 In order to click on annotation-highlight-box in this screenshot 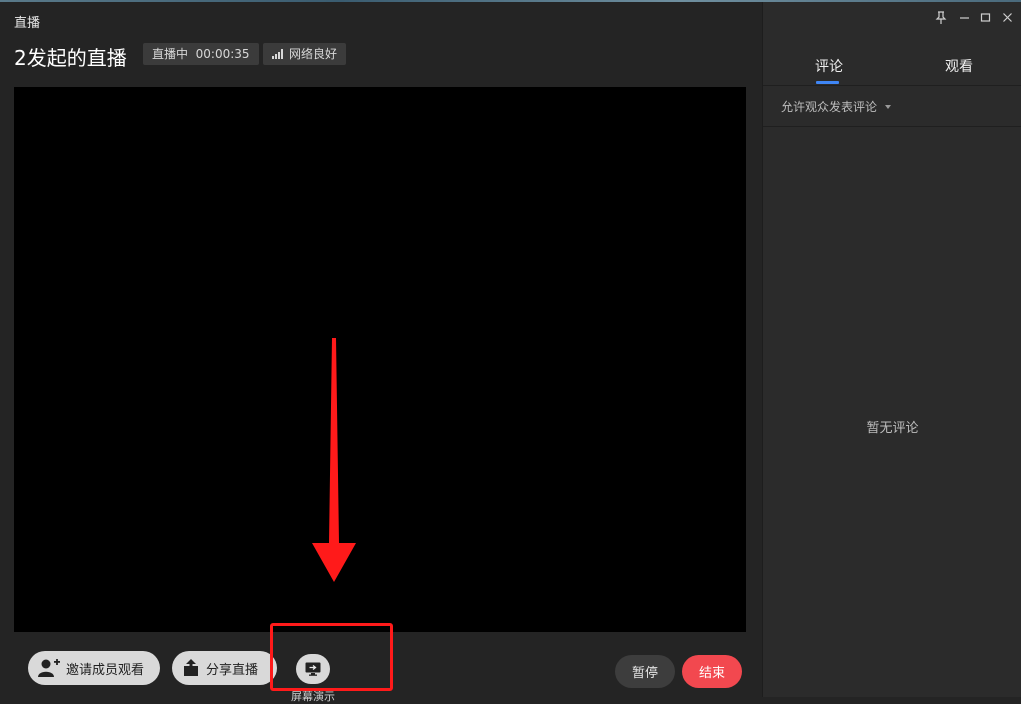, I will do `click(331, 657)`.